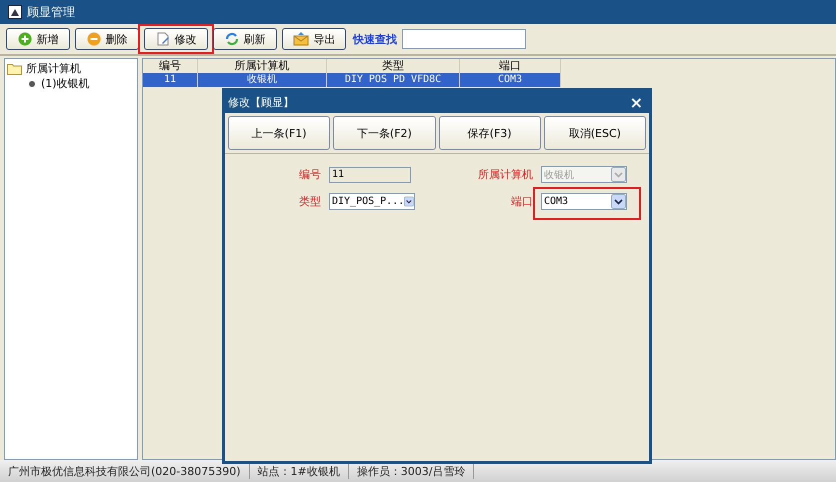 This screenshot has height=482, width=836. Describe the element at coordinates (279, 133) in the screenshot. I see `dialog-button: 上一条(F1)` at that location.